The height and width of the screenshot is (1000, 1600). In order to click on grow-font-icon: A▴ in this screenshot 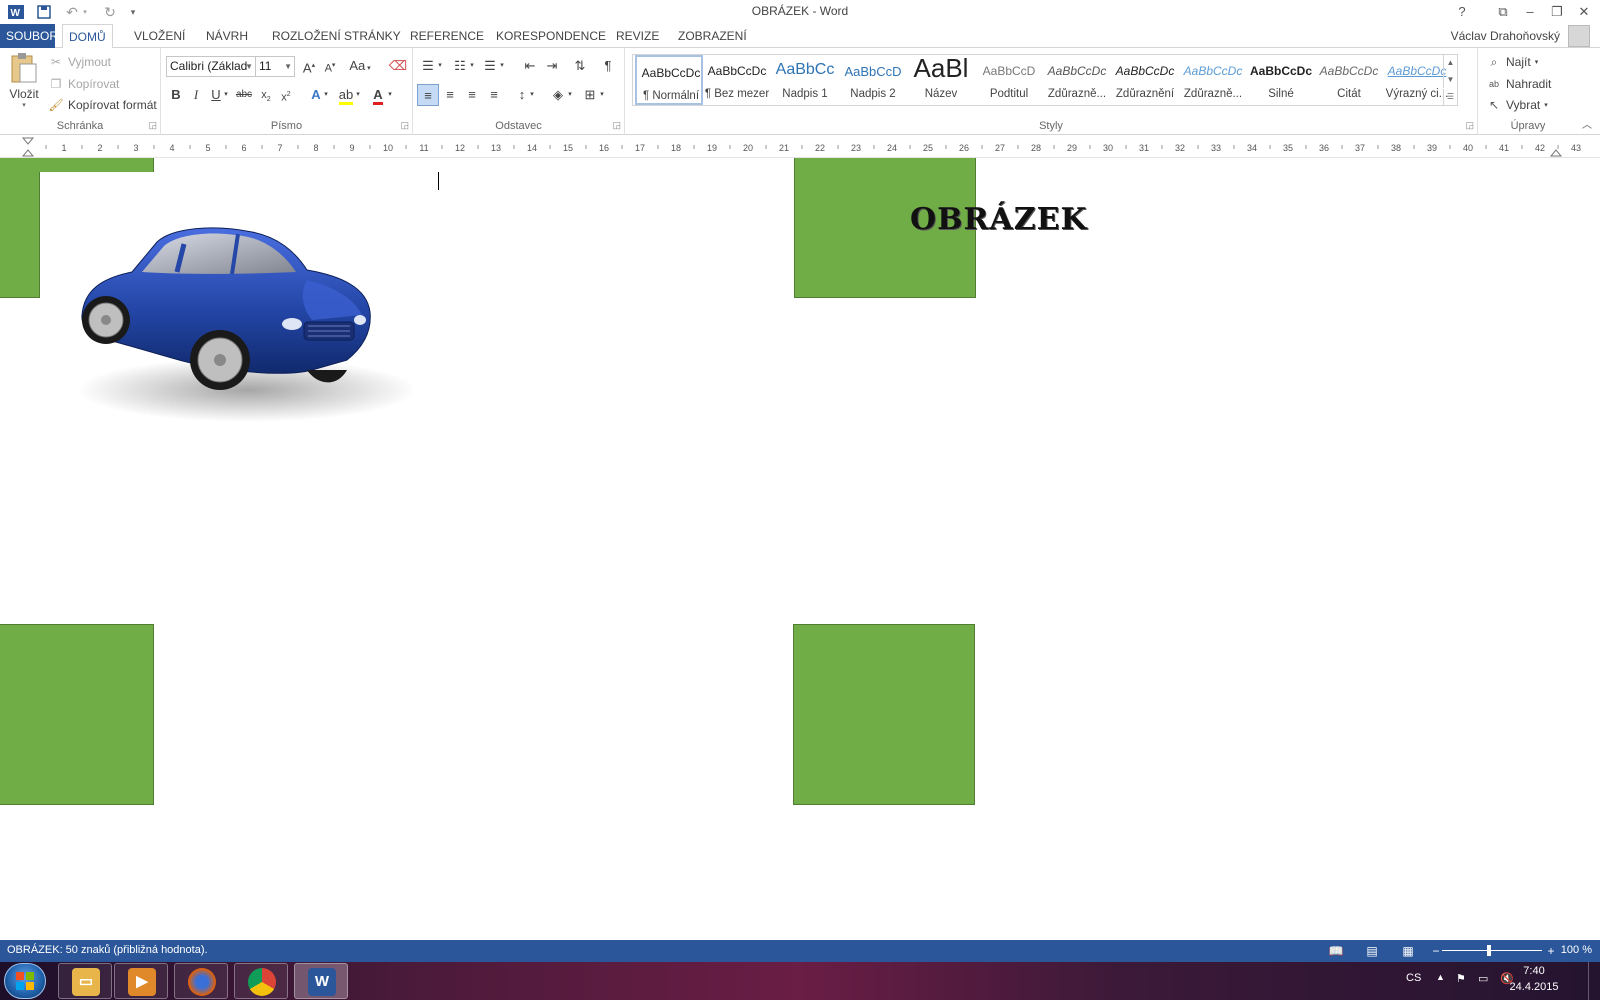, I will do `click(309, 66)`.